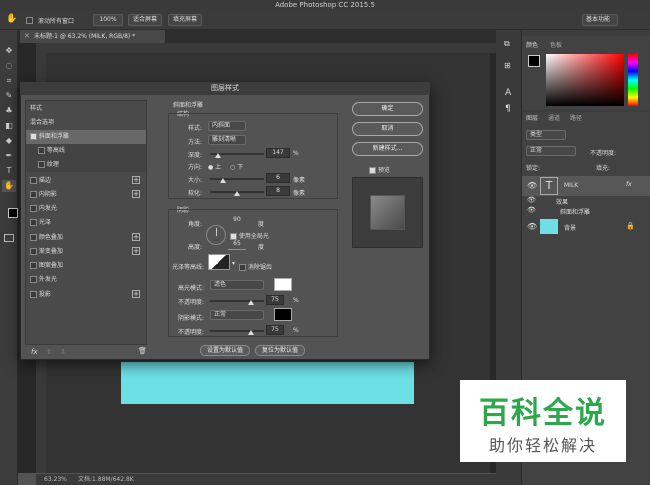 This screenshot has width=650, height=485. What do you see at coordinates (586, 211) in the screenshot?
I see `bevel-effect-row: 👁 斜面和浮雕` at bounding box center [586, 211].